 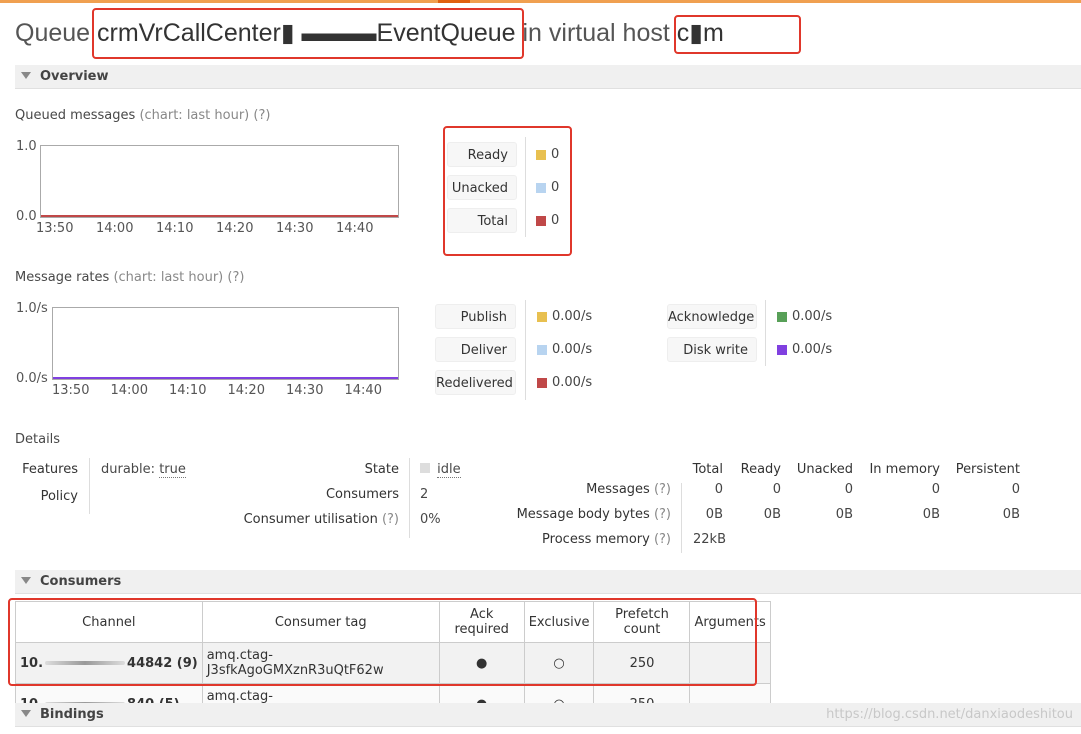 What do you see at coordinates (430, 519) in the screenshot?
I see `consumer-utilisation-value: 0%` at bounding box center [430, 519].